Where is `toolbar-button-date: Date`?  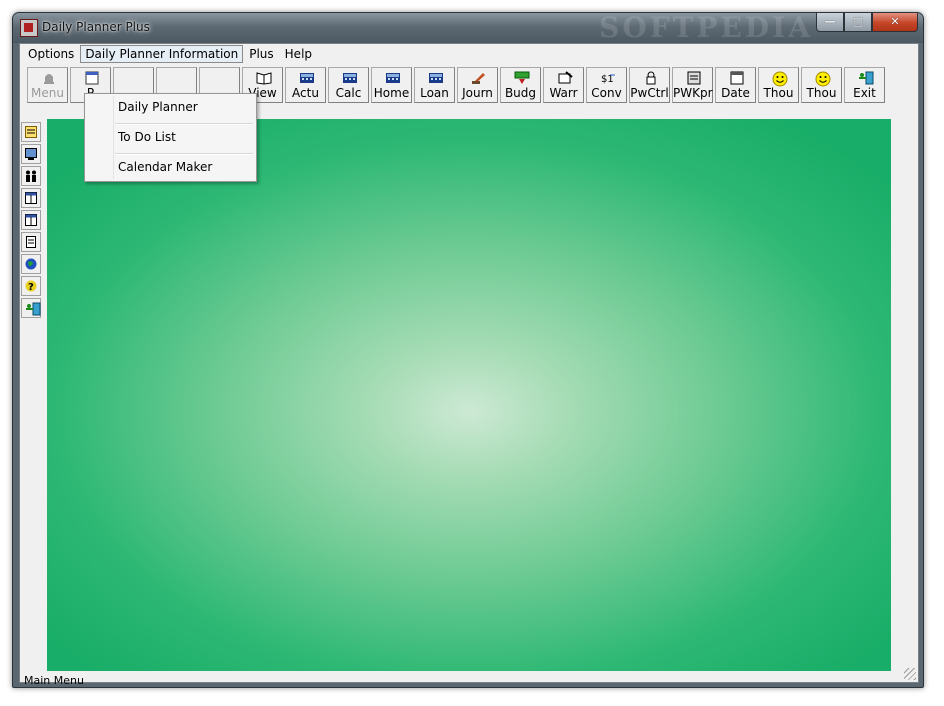
toolbar-button-date: Date is located at coordinates (735, 85).